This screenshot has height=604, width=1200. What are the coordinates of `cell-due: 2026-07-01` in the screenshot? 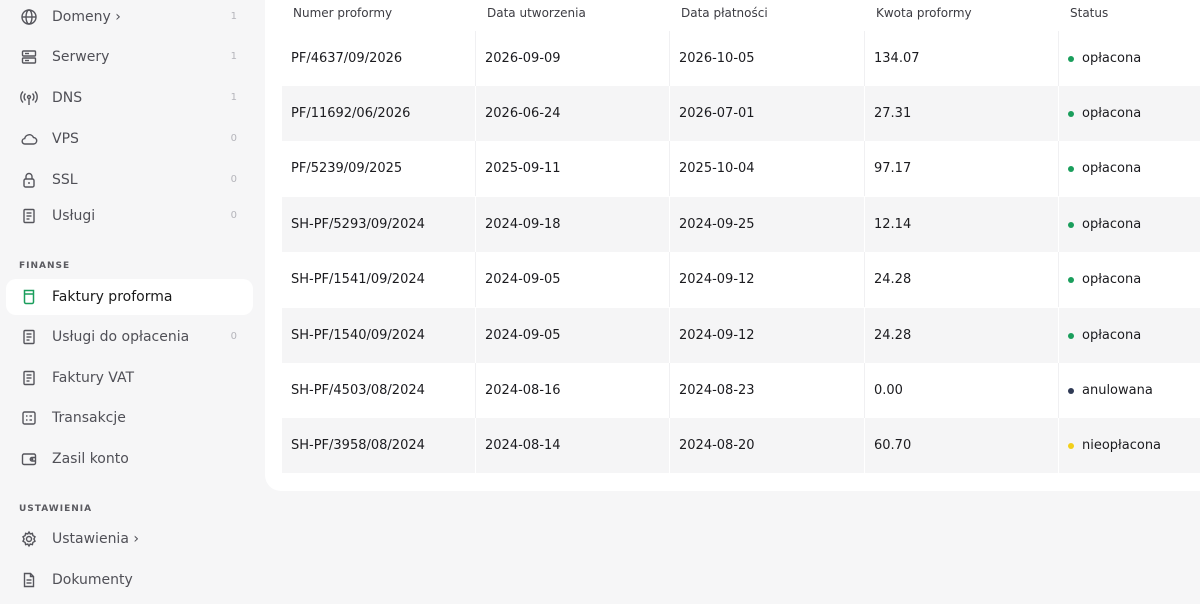 It's located at (717, 113).